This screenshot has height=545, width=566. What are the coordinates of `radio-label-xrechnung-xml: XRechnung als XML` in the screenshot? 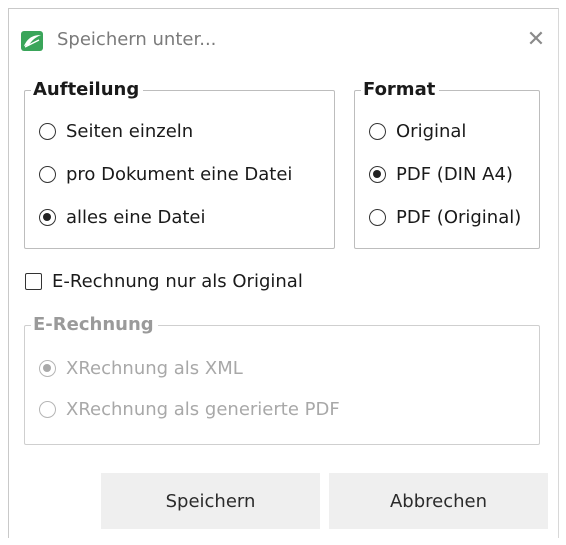 It's located at (154, 368).